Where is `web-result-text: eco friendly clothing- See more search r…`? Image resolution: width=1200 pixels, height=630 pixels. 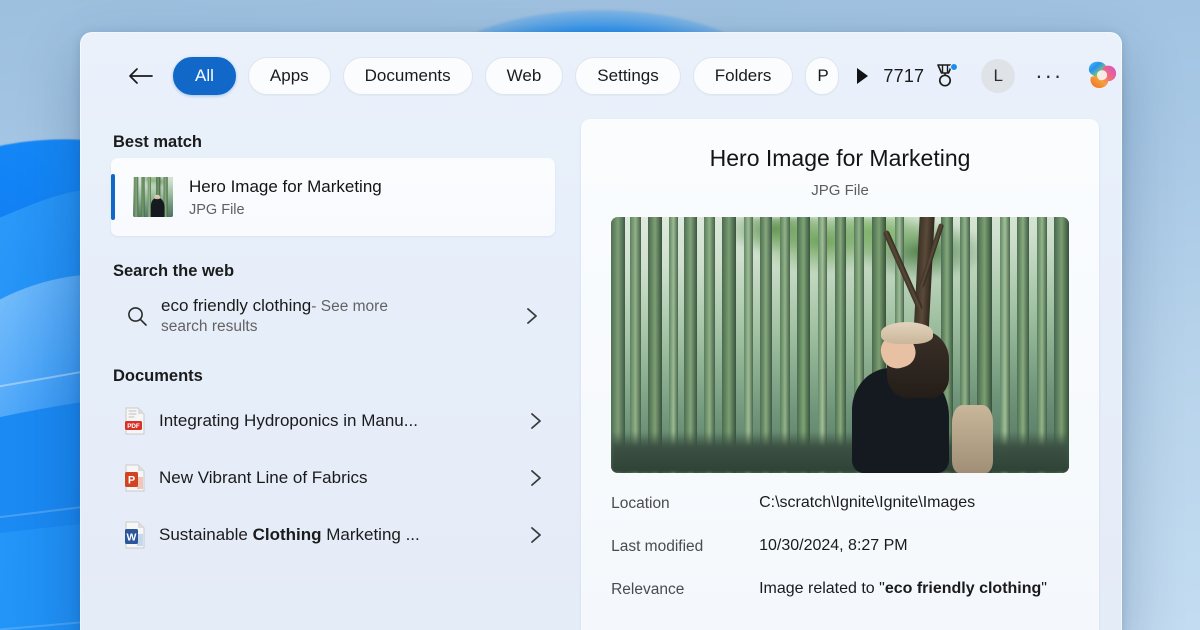 web-result-text: eco friendly clothing- See more search r… is located at coordinates (340, 316).